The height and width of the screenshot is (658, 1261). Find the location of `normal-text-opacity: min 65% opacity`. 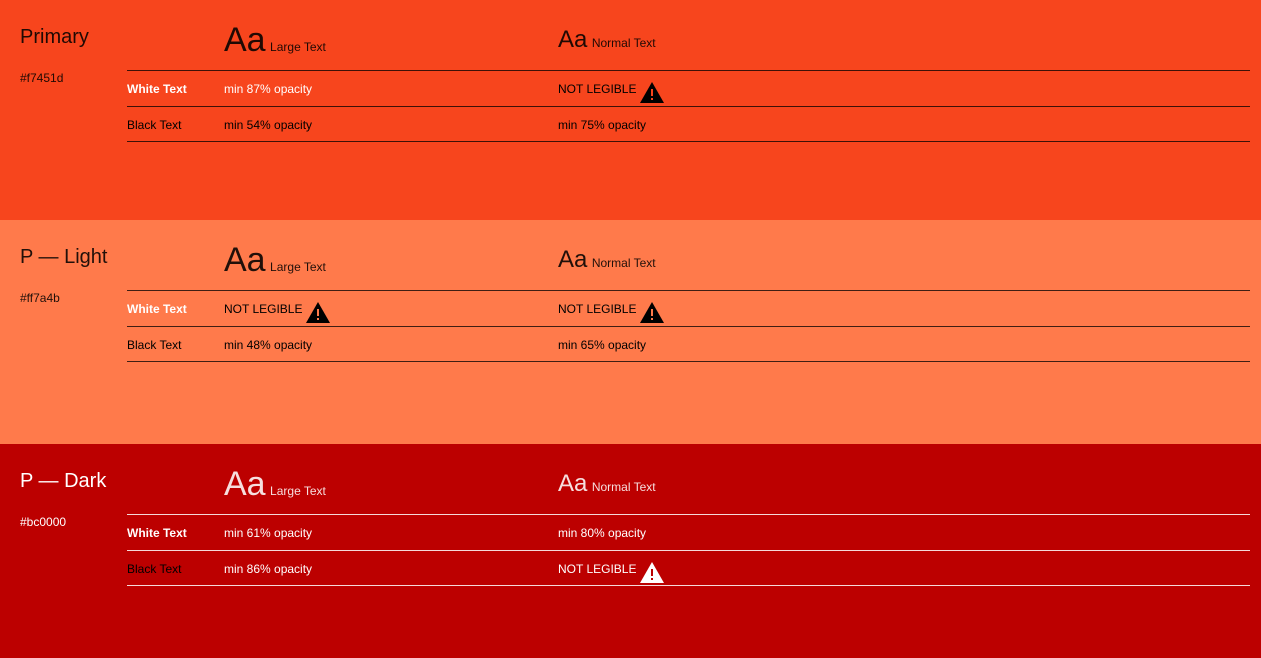

normal-text-opacity: min 65% opacity is located at coordinates (602, 345).